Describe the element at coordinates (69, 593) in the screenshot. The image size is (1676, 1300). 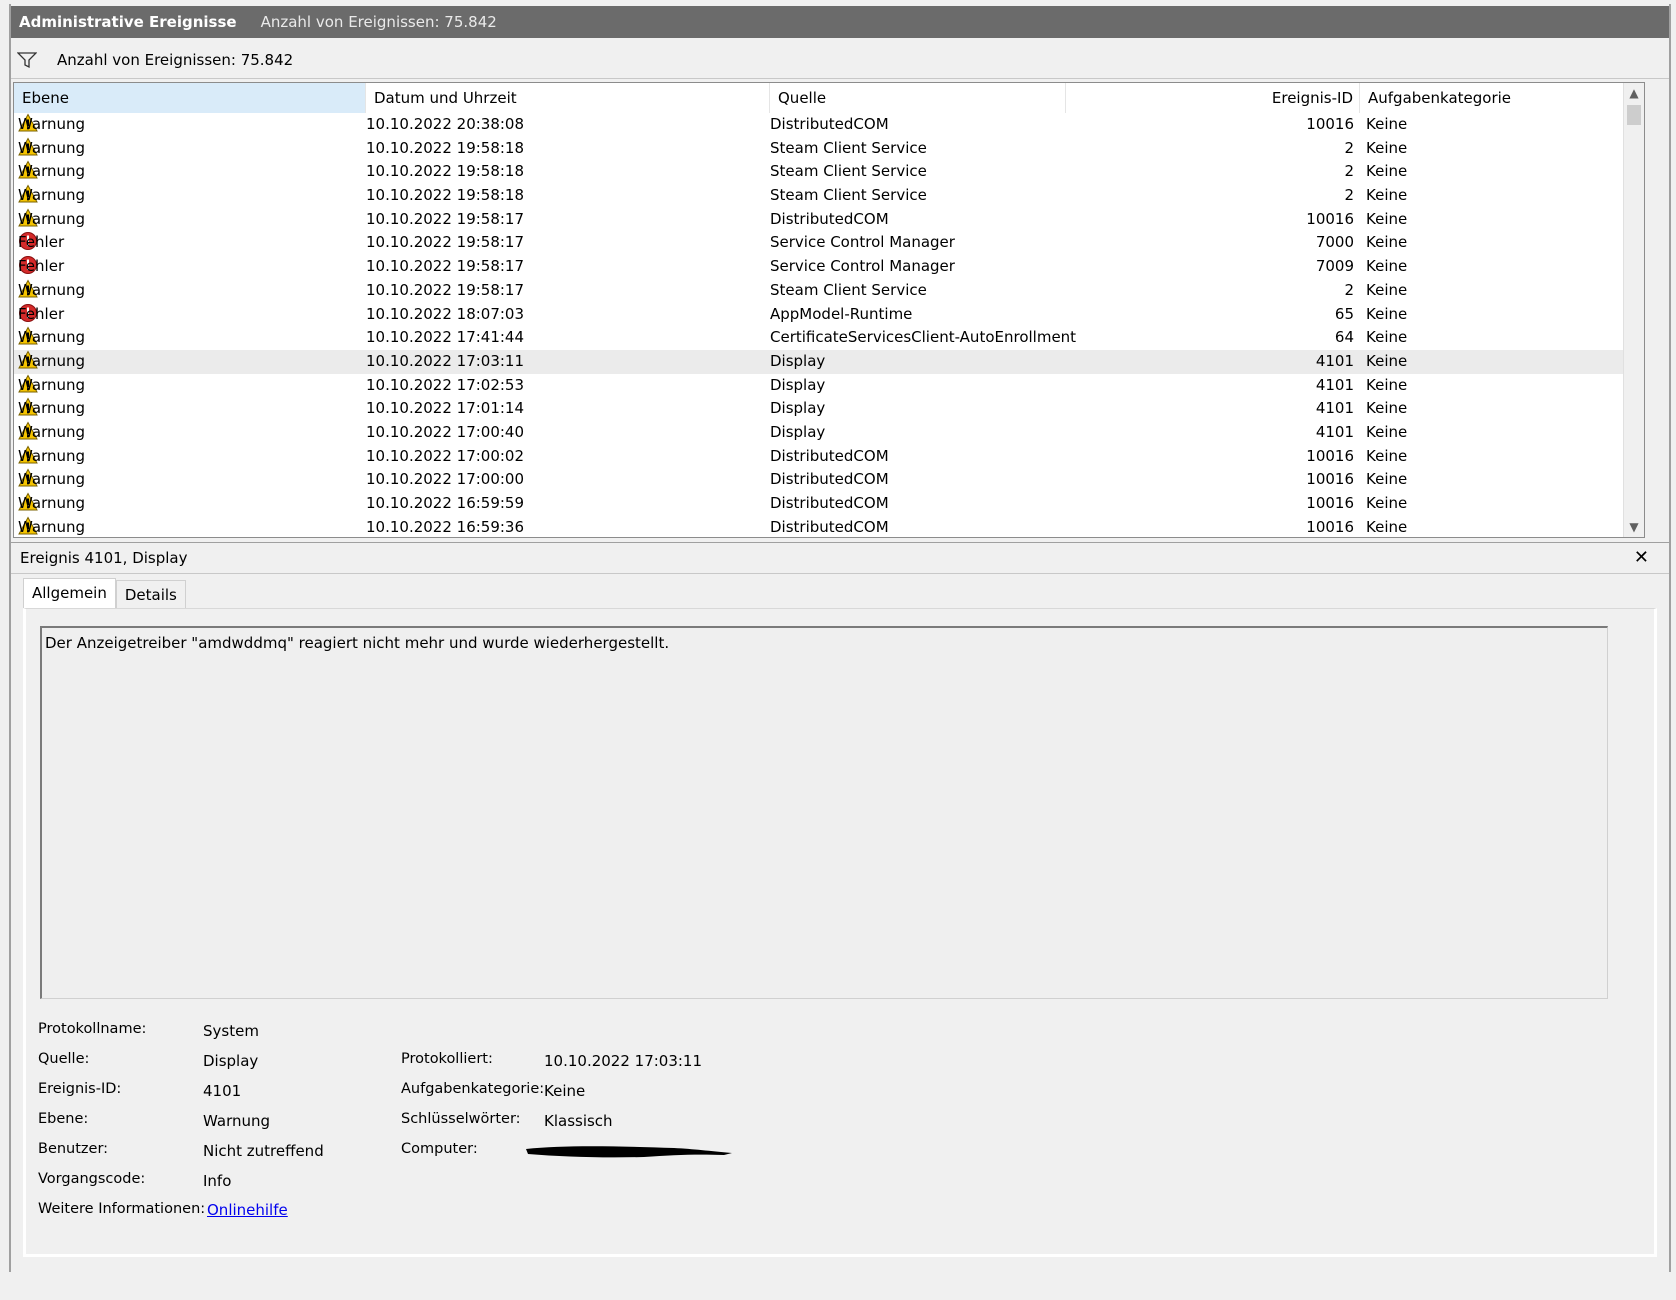
I see `tab-general: Allgemein` at that location.